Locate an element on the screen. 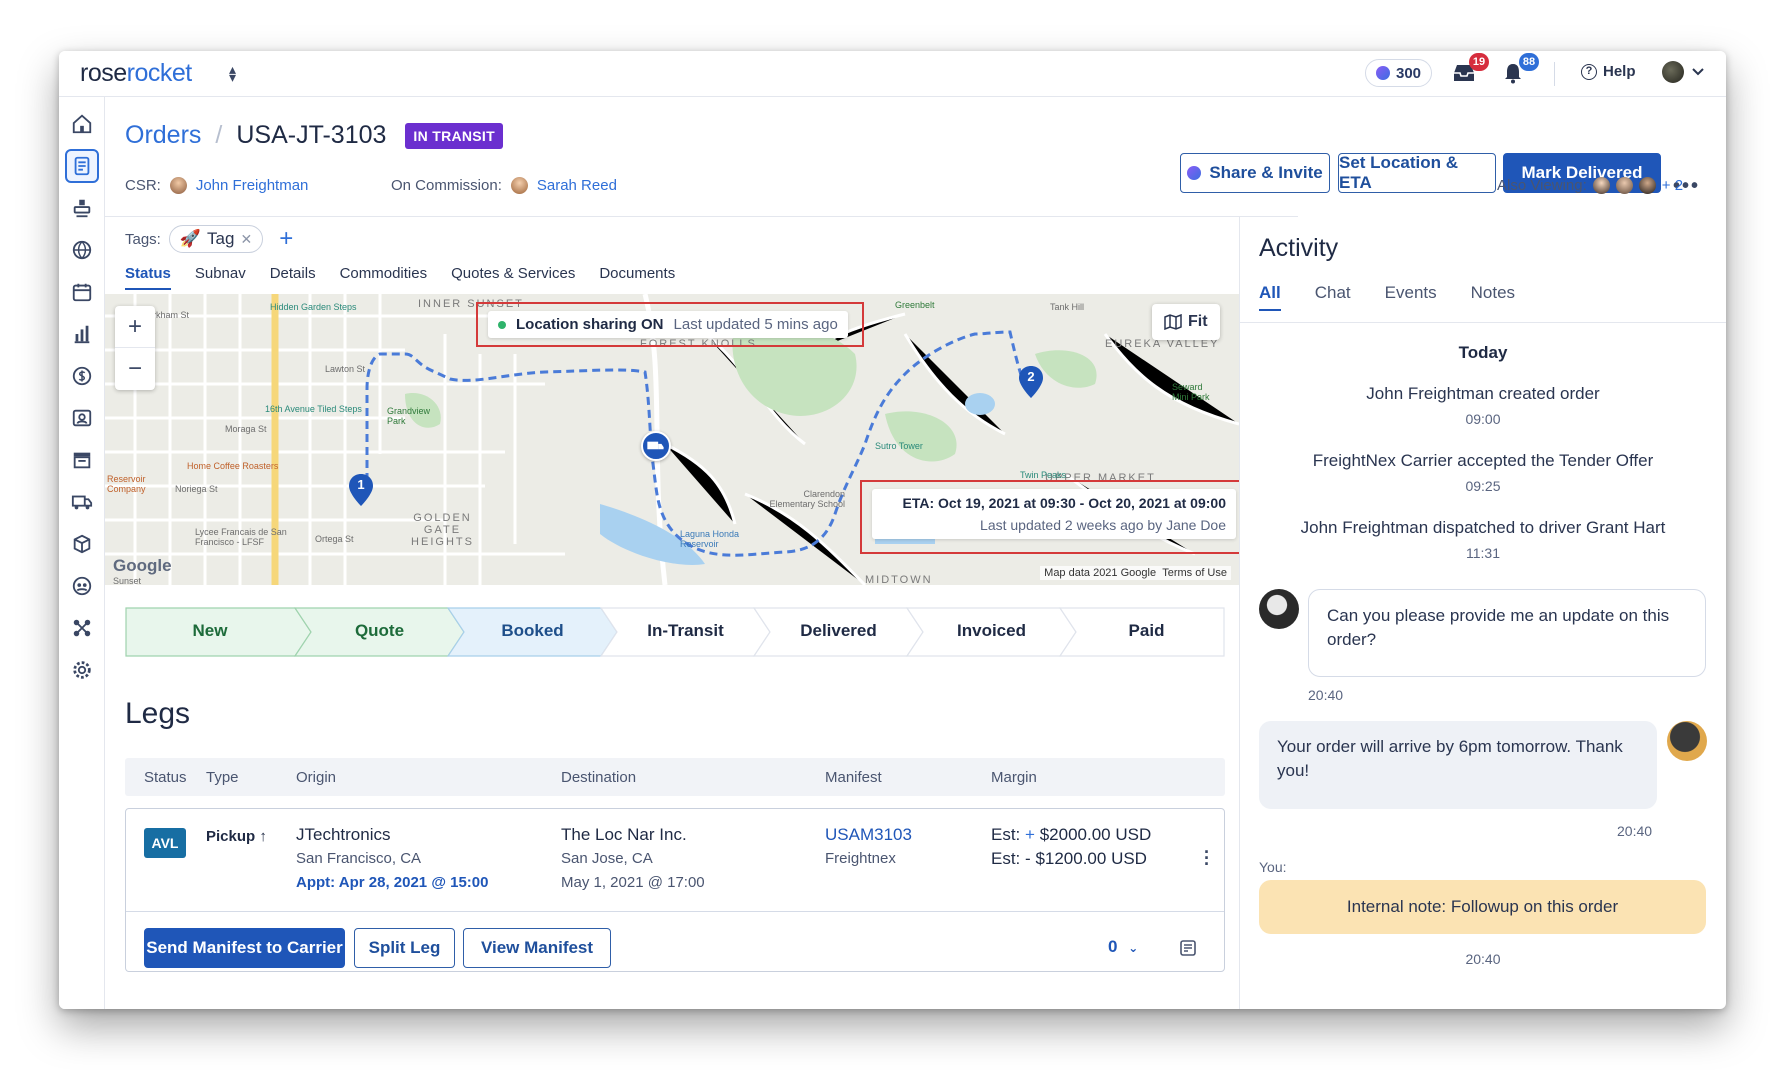 Image resolution: width=1784 pixels, height=1070 pixels. view-manifest-label: View Manifest is located at coordinates (537, 947).